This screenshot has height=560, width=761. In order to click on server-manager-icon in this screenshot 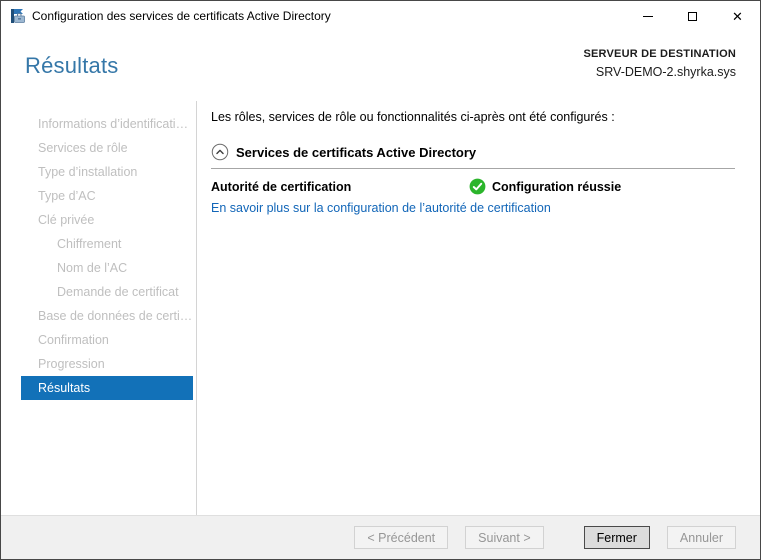, I will do `click(18, 16)`.